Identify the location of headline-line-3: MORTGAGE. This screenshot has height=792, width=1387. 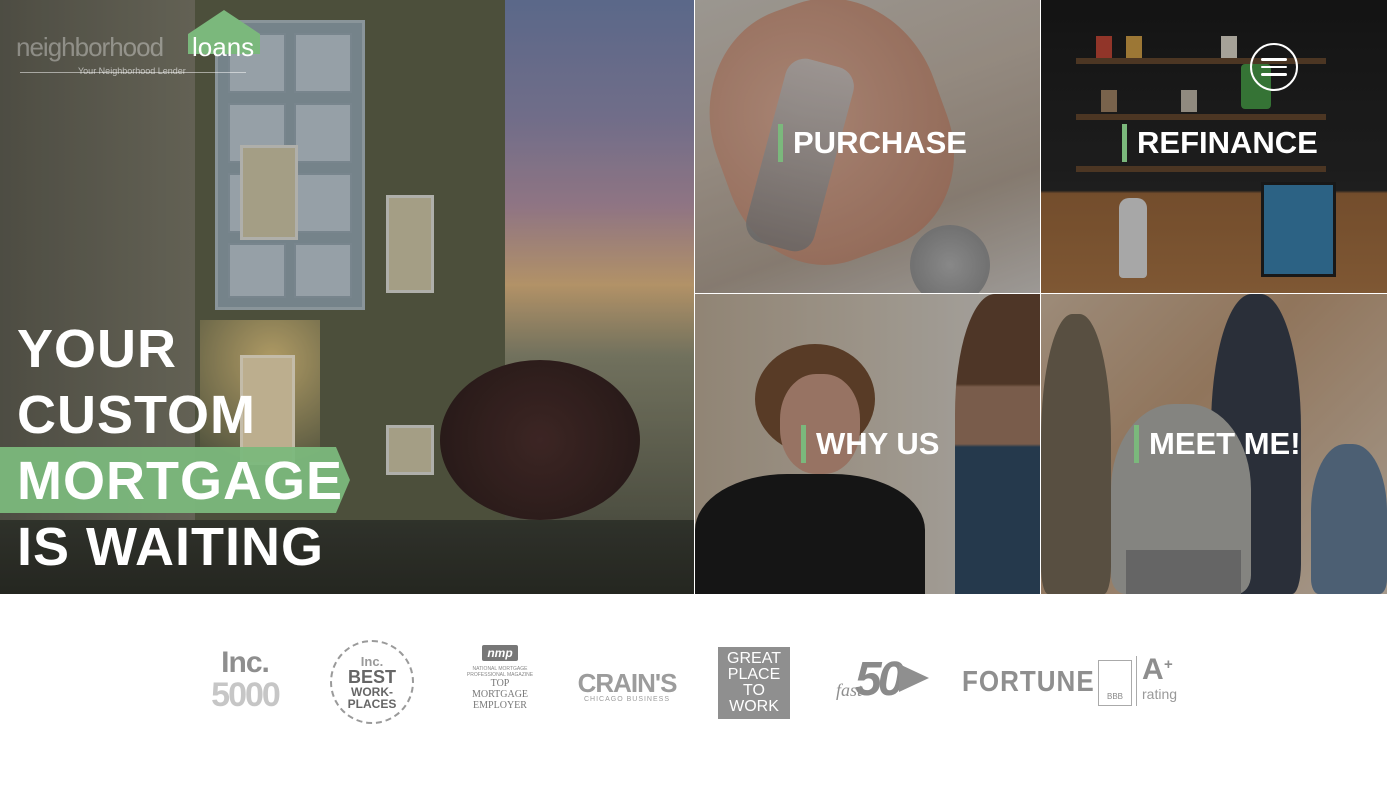
(180, 481).